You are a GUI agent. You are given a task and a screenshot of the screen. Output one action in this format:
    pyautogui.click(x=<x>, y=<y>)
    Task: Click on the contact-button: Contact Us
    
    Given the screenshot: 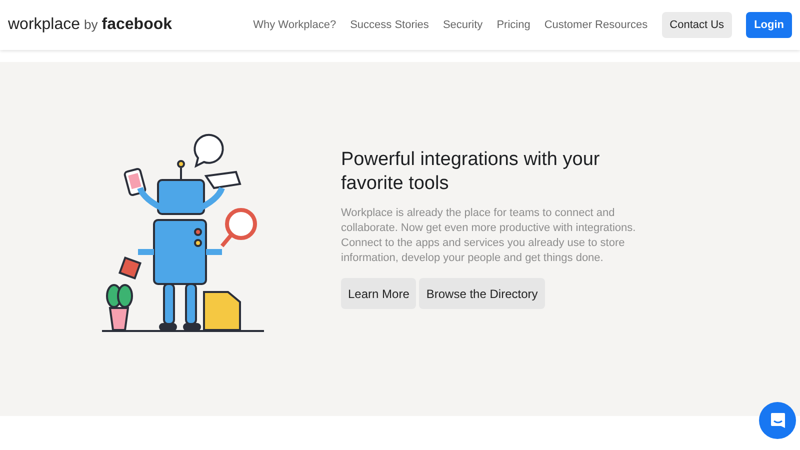 What is the action you would take?
    pyautogui.click(x=697, y=25)
    